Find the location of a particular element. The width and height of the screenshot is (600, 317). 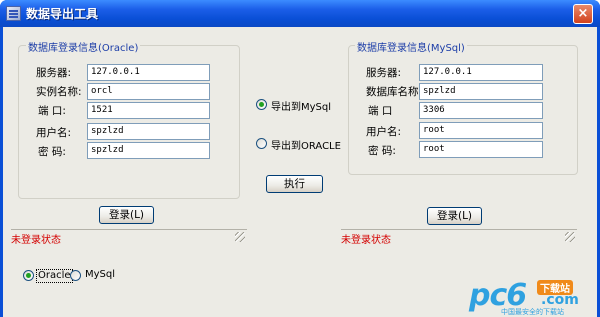

oracle-status-text: 未登录状态 is located at coordinates (36, 240).